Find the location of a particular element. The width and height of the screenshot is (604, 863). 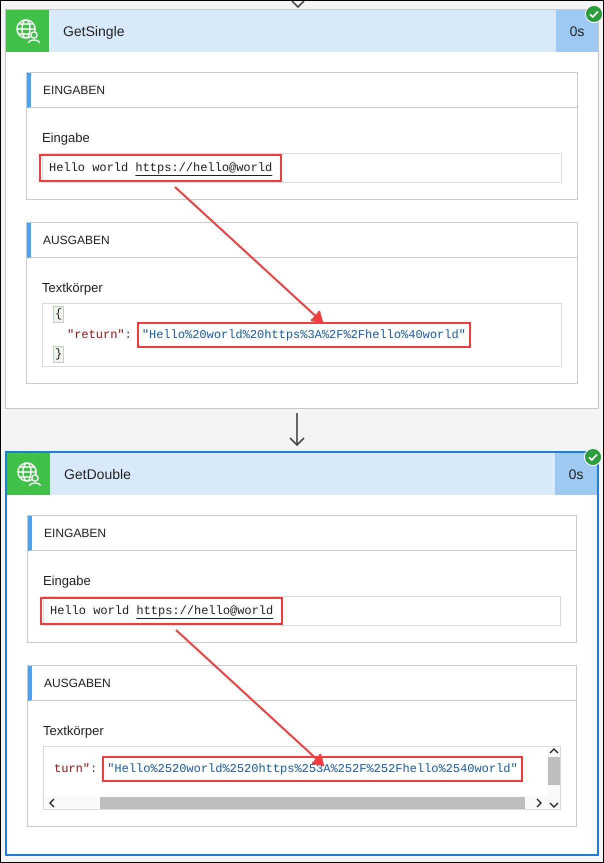

action-title: GetSingle is located at coordinates (93, 31).